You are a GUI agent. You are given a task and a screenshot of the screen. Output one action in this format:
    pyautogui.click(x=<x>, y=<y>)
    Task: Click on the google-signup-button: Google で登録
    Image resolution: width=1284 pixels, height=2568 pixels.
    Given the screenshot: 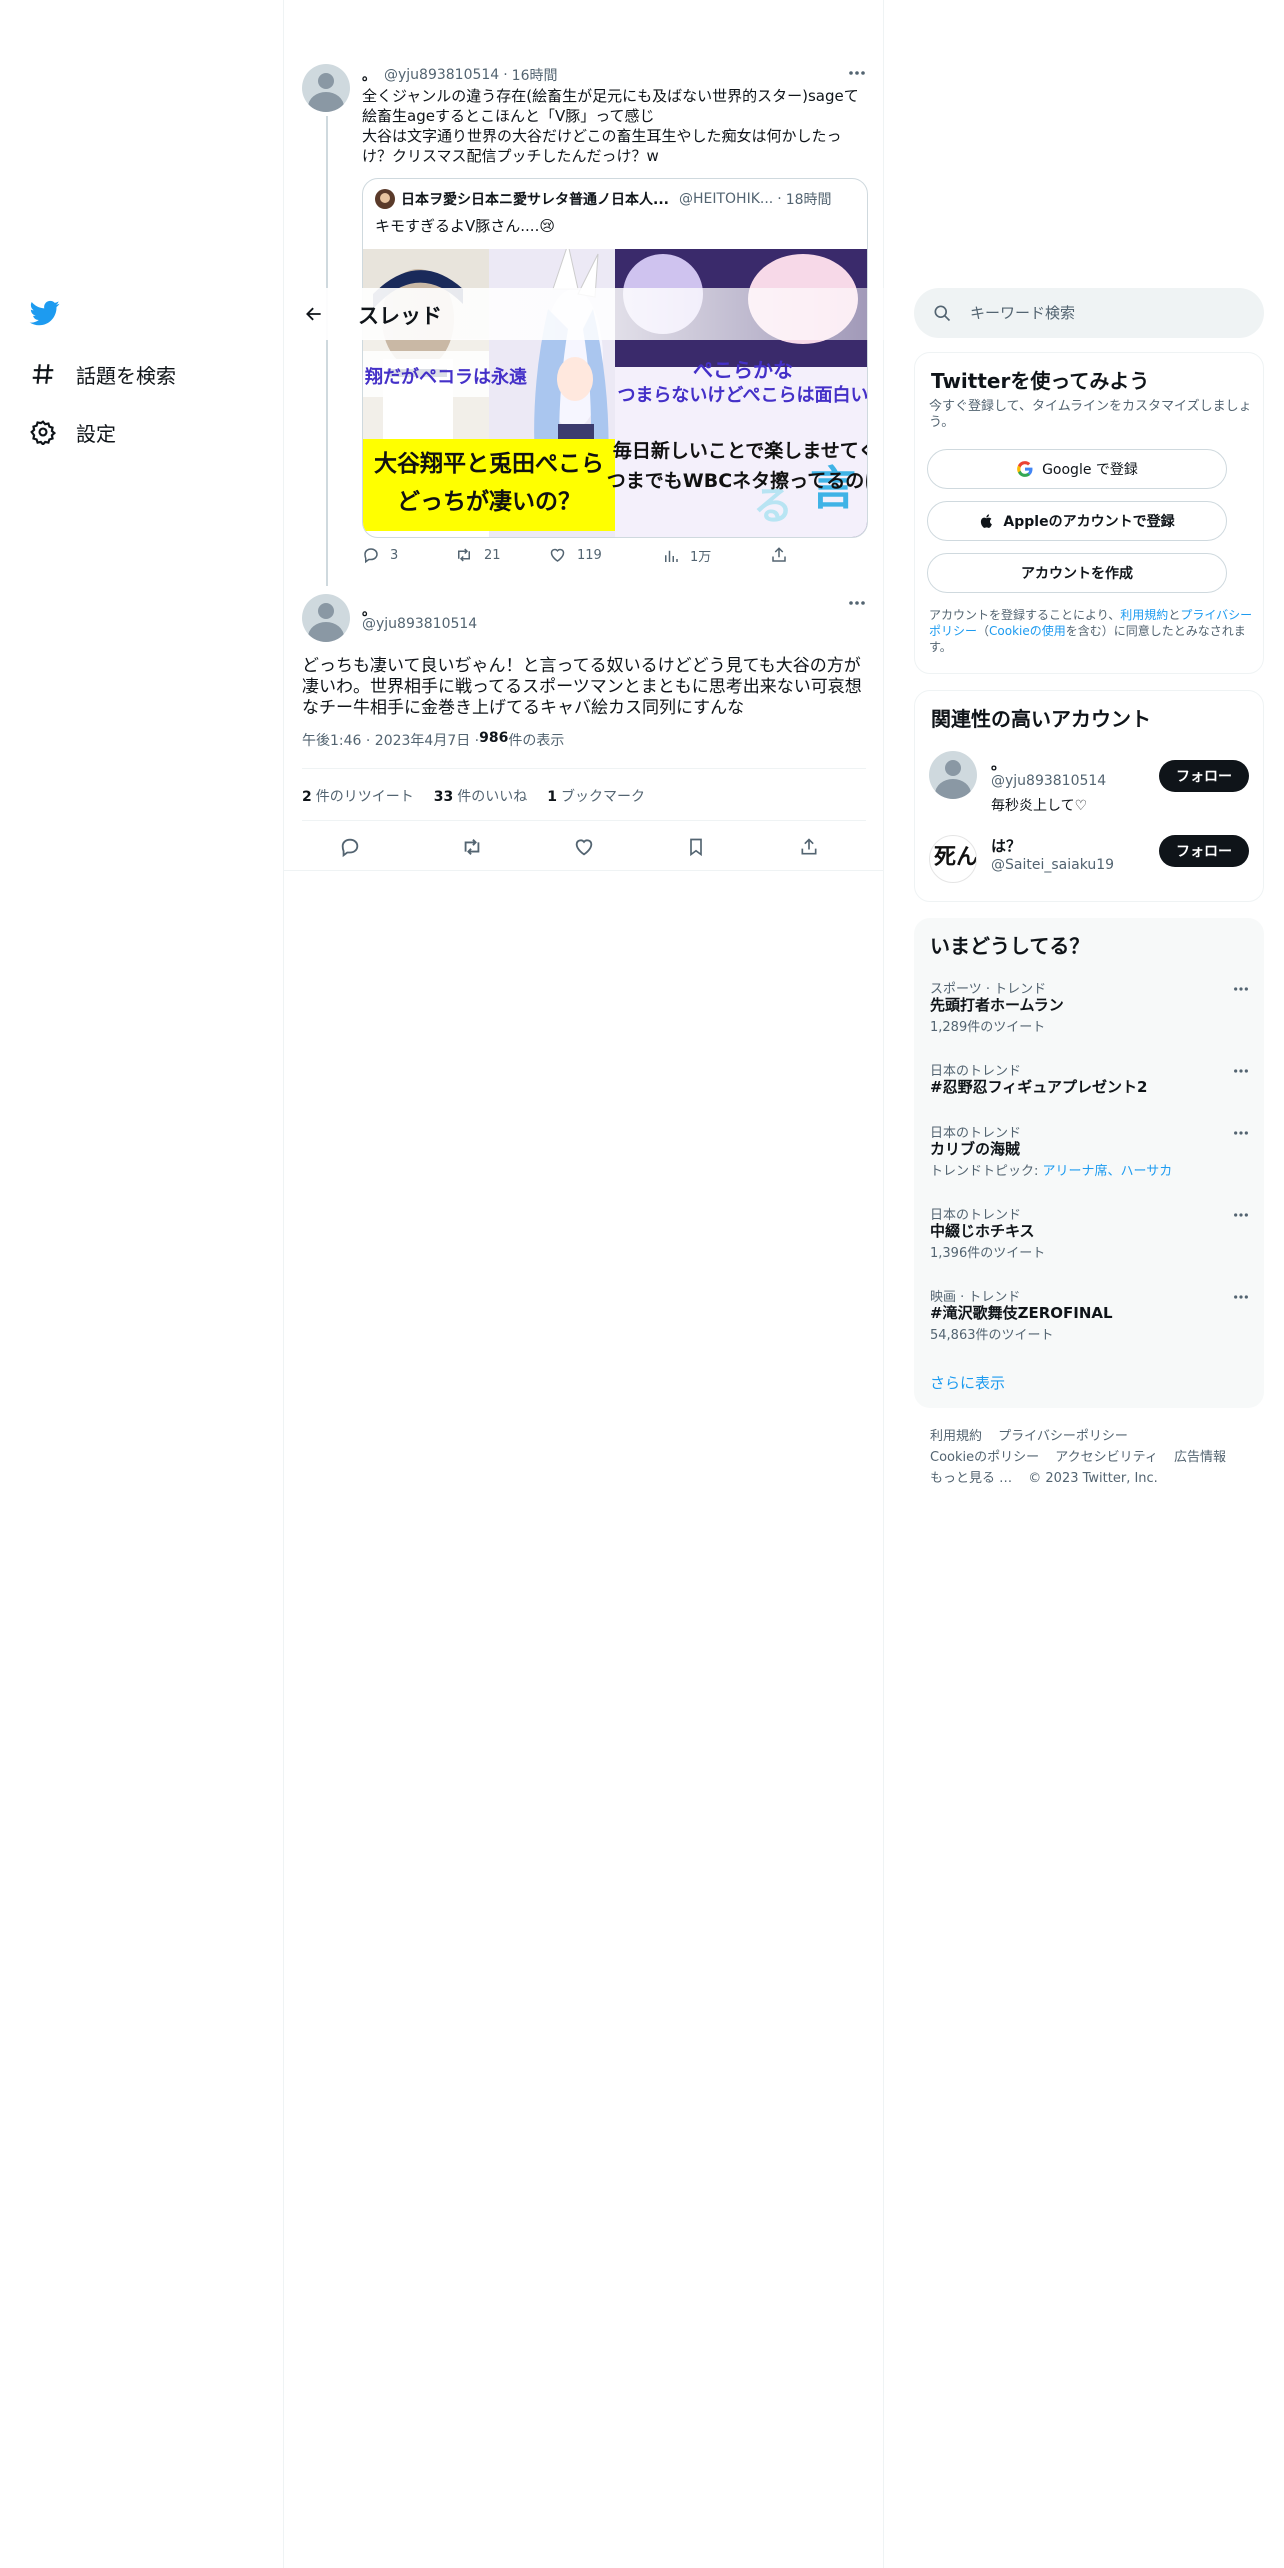 What is the action you would take?
    pyautogui.click(x=1077, y=469)
    